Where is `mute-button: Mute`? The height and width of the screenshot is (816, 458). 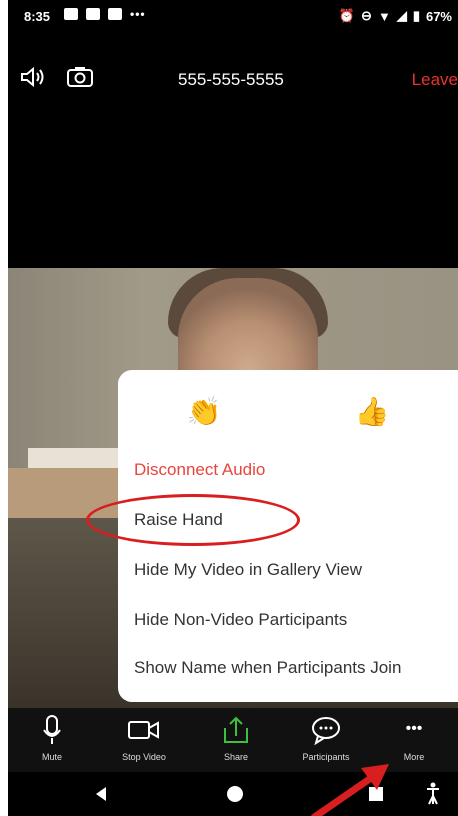
mute-button: Mute is located at coordinates (52, 738).